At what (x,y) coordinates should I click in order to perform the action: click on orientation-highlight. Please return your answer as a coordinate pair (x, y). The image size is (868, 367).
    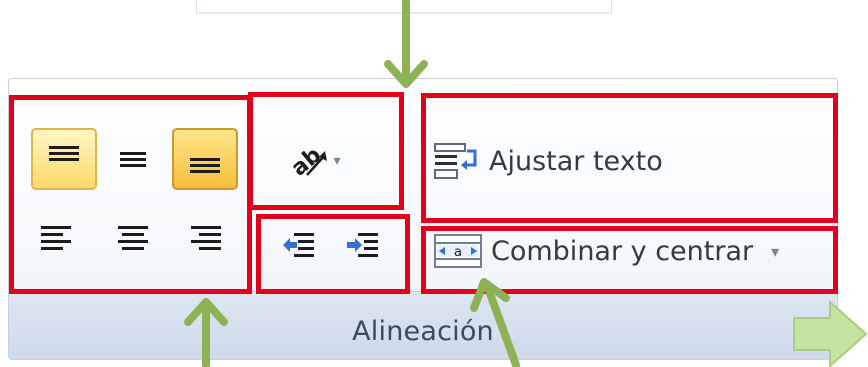
    Looking at the image, I should click on (326, 151).